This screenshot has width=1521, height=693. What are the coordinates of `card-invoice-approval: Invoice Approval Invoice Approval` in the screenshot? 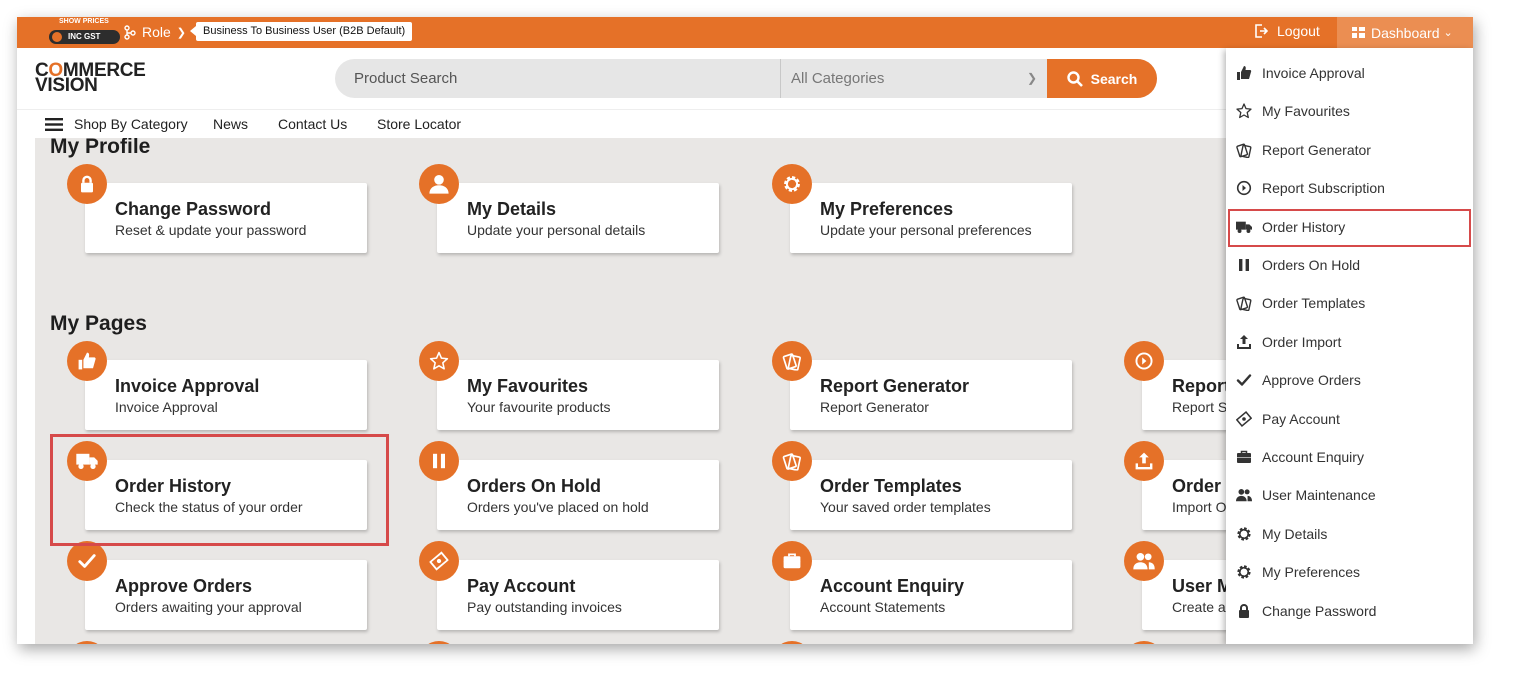 It's located at (226, 395).